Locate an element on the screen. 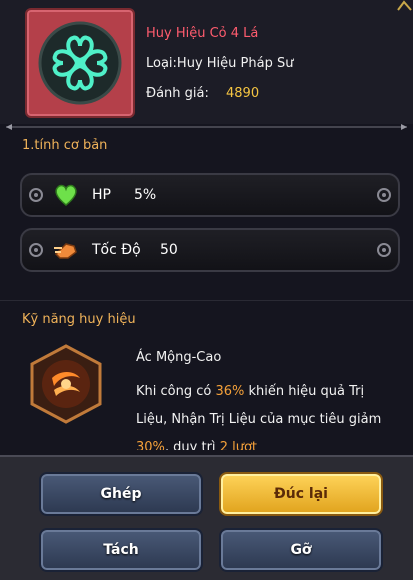 This screenshot has width=413, height=580. reforge-button: Đúc lại is located at coordinates (301, 494).